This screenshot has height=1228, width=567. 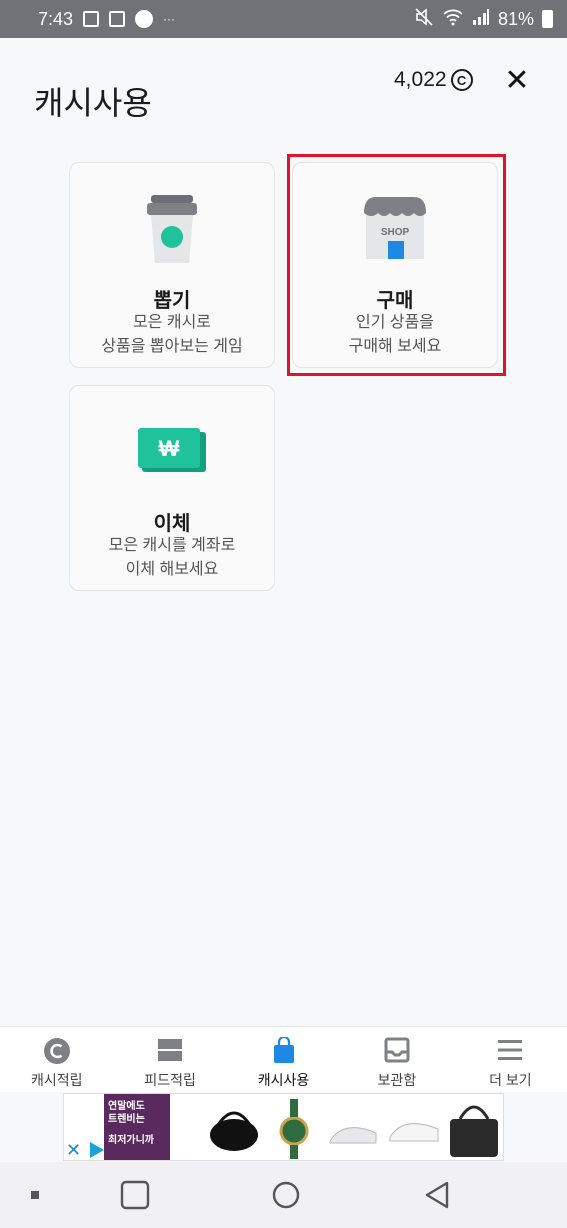 I want to click on tab-label: 피드적립, so click(x=170, y=1080).